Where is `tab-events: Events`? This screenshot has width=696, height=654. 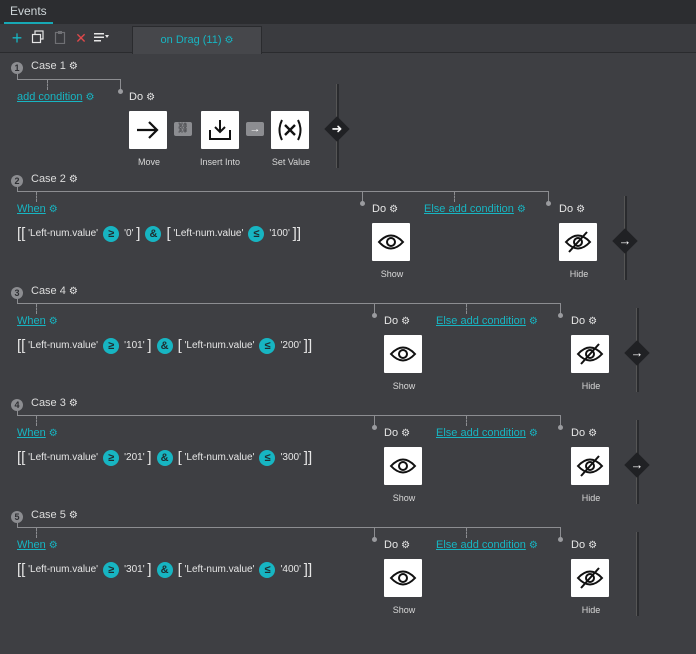 tab-events: Events is located at coordinates (28, 12).